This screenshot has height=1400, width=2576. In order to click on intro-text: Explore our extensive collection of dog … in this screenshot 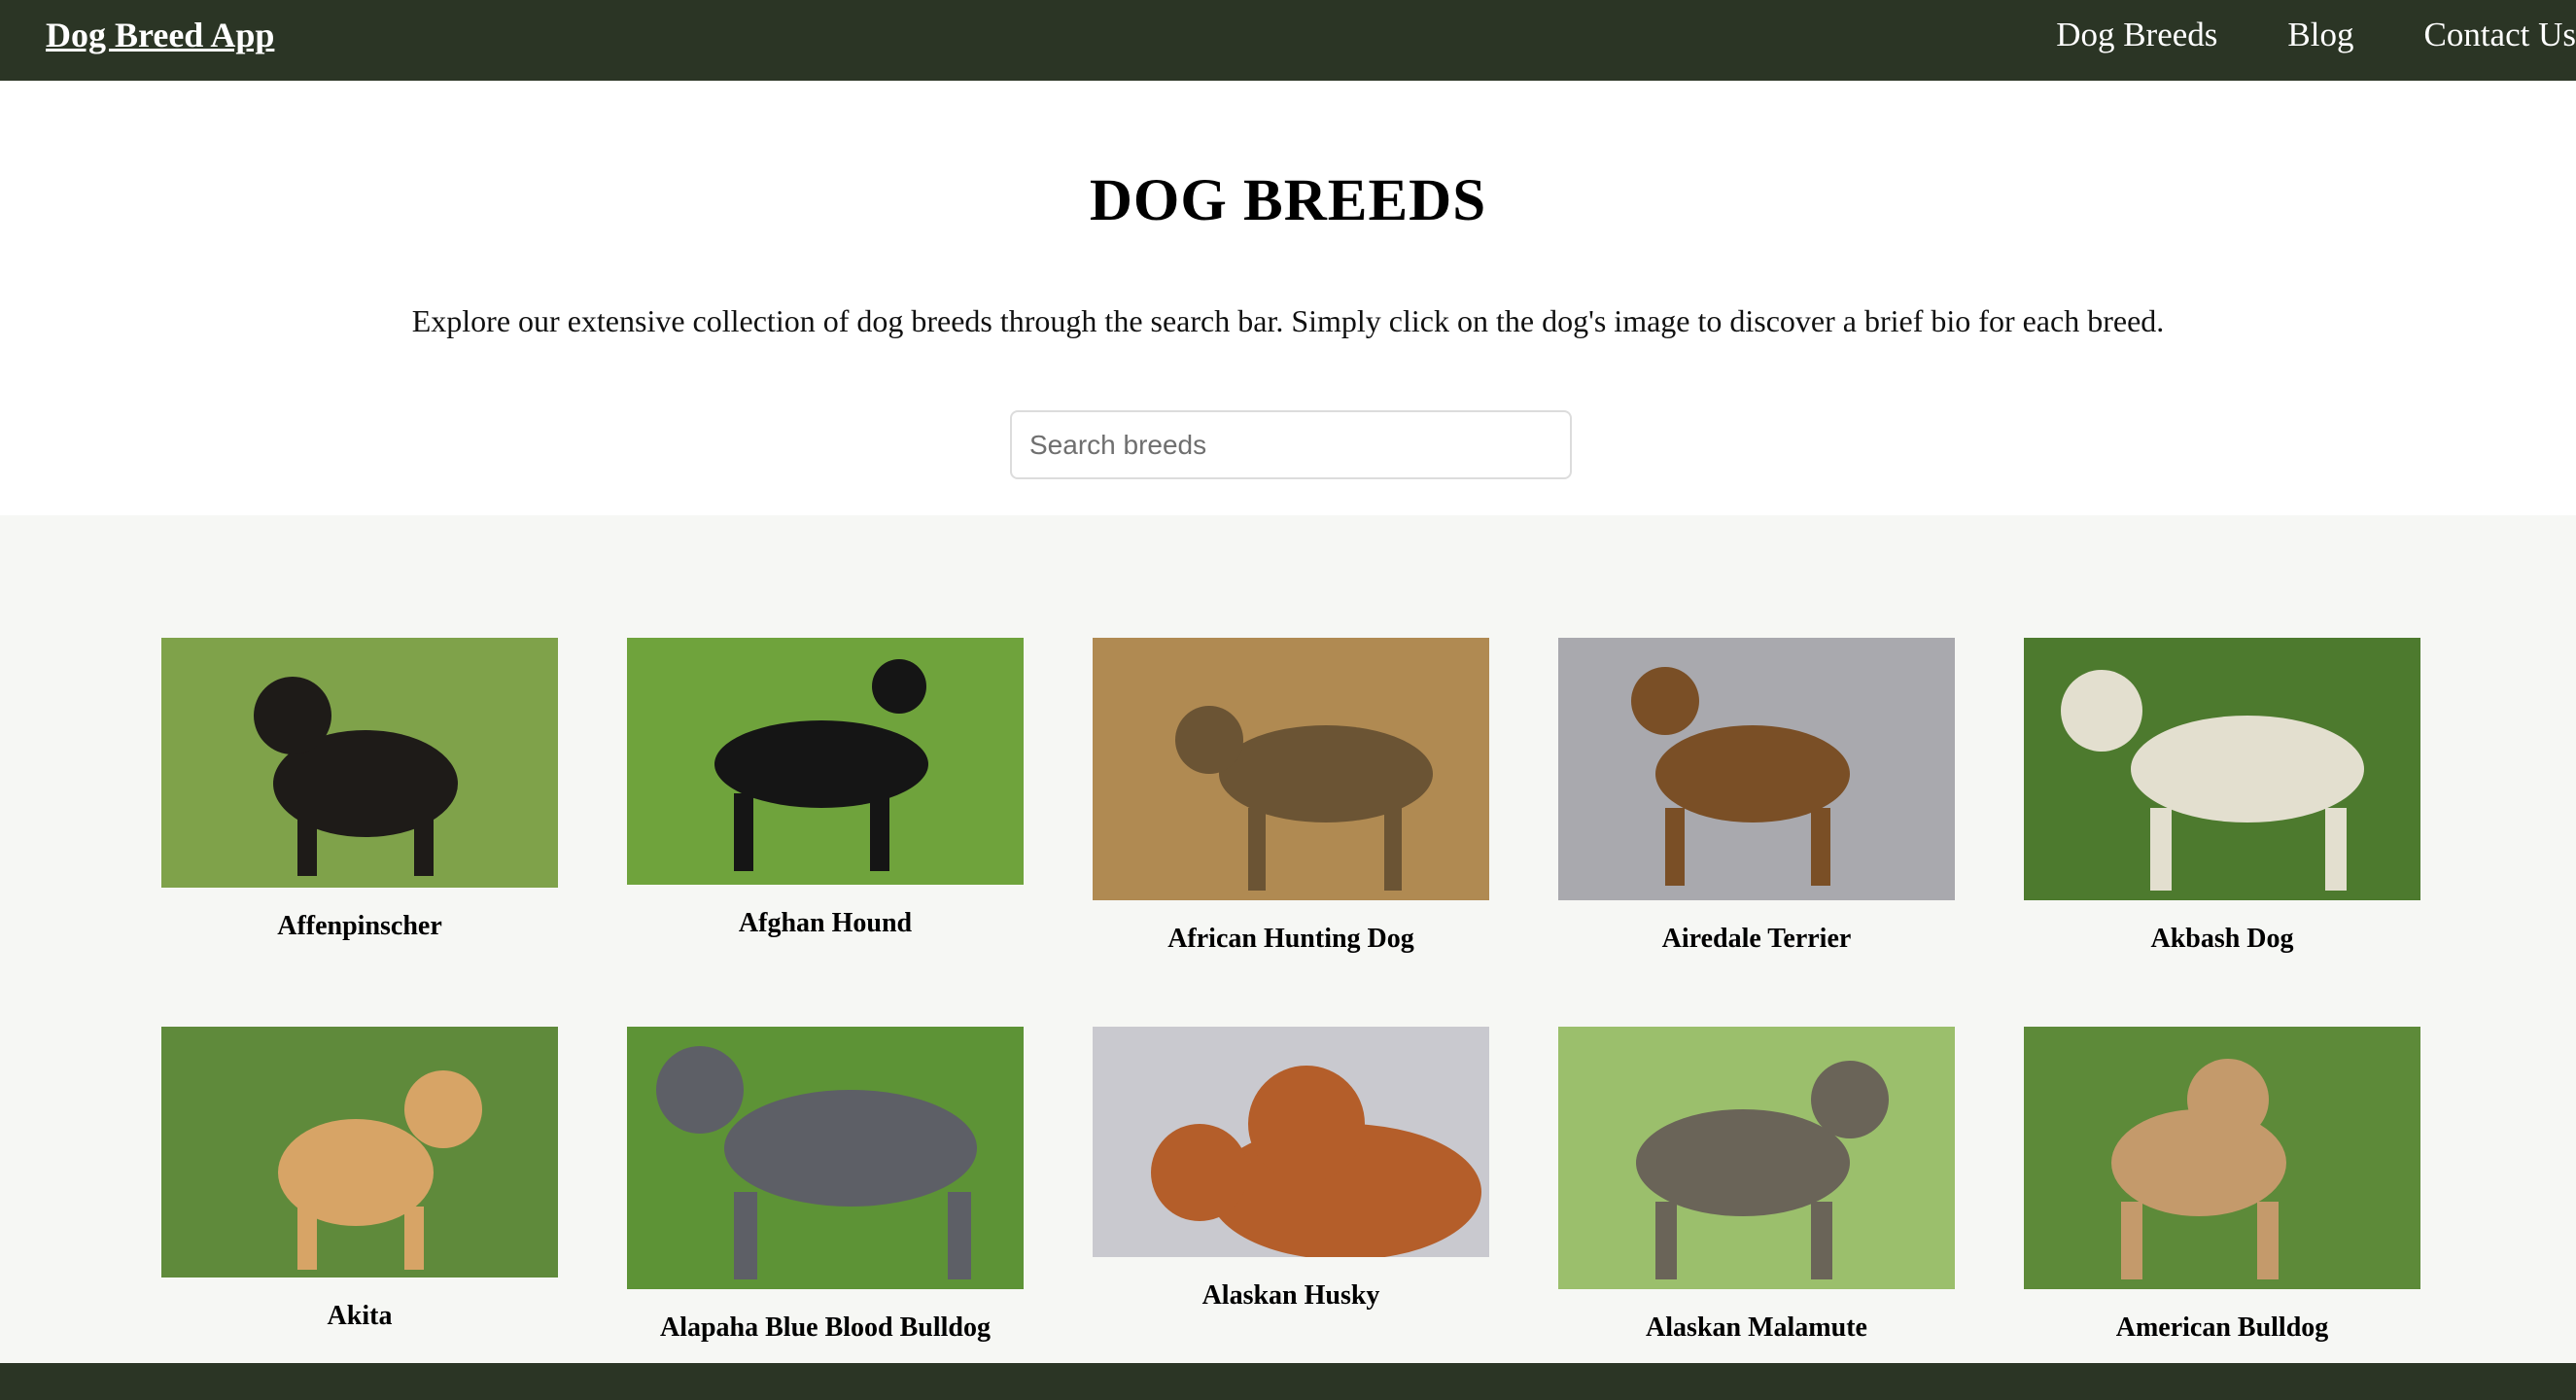, I will do `click(1288, 320)`.